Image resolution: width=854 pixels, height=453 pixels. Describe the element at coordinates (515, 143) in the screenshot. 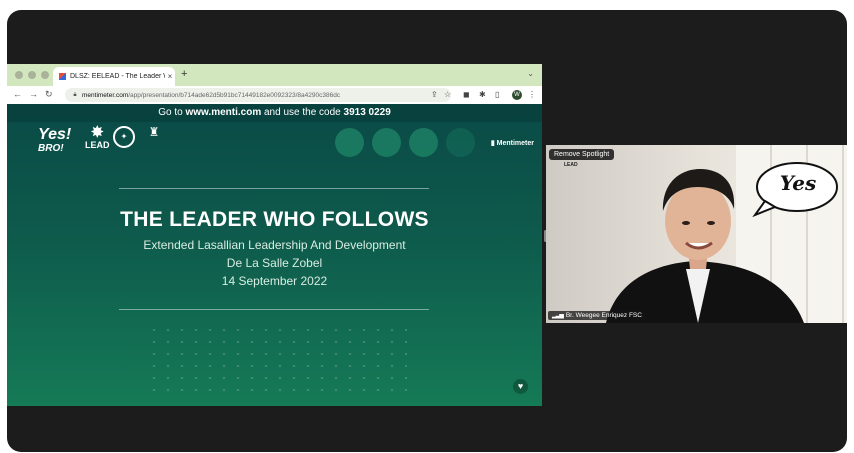

I see `mentimeter-brand-text: Mentimeter` at that location.